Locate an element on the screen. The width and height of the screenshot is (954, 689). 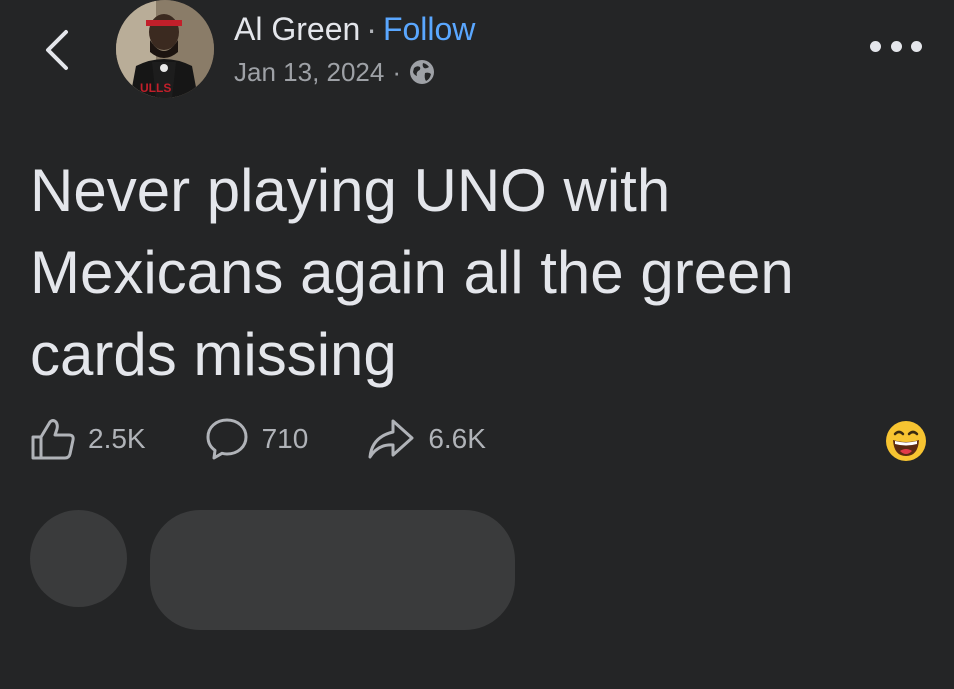
avatar-image: ULLS is located at coordinates (165, 49).